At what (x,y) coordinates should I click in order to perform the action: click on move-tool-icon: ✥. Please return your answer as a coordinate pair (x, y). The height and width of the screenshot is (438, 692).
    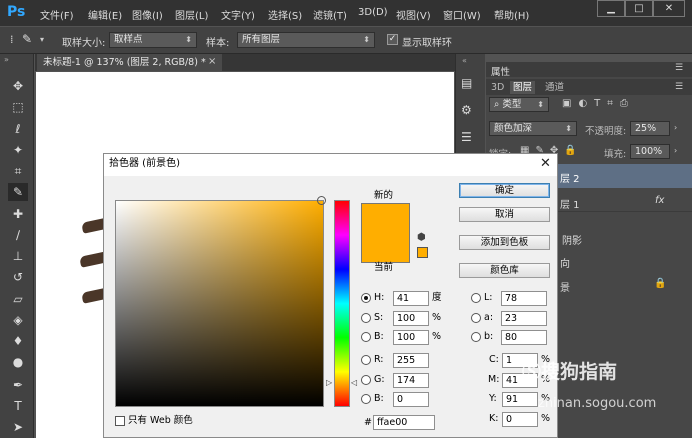
    Looking at the image, I should click on (18, 86).